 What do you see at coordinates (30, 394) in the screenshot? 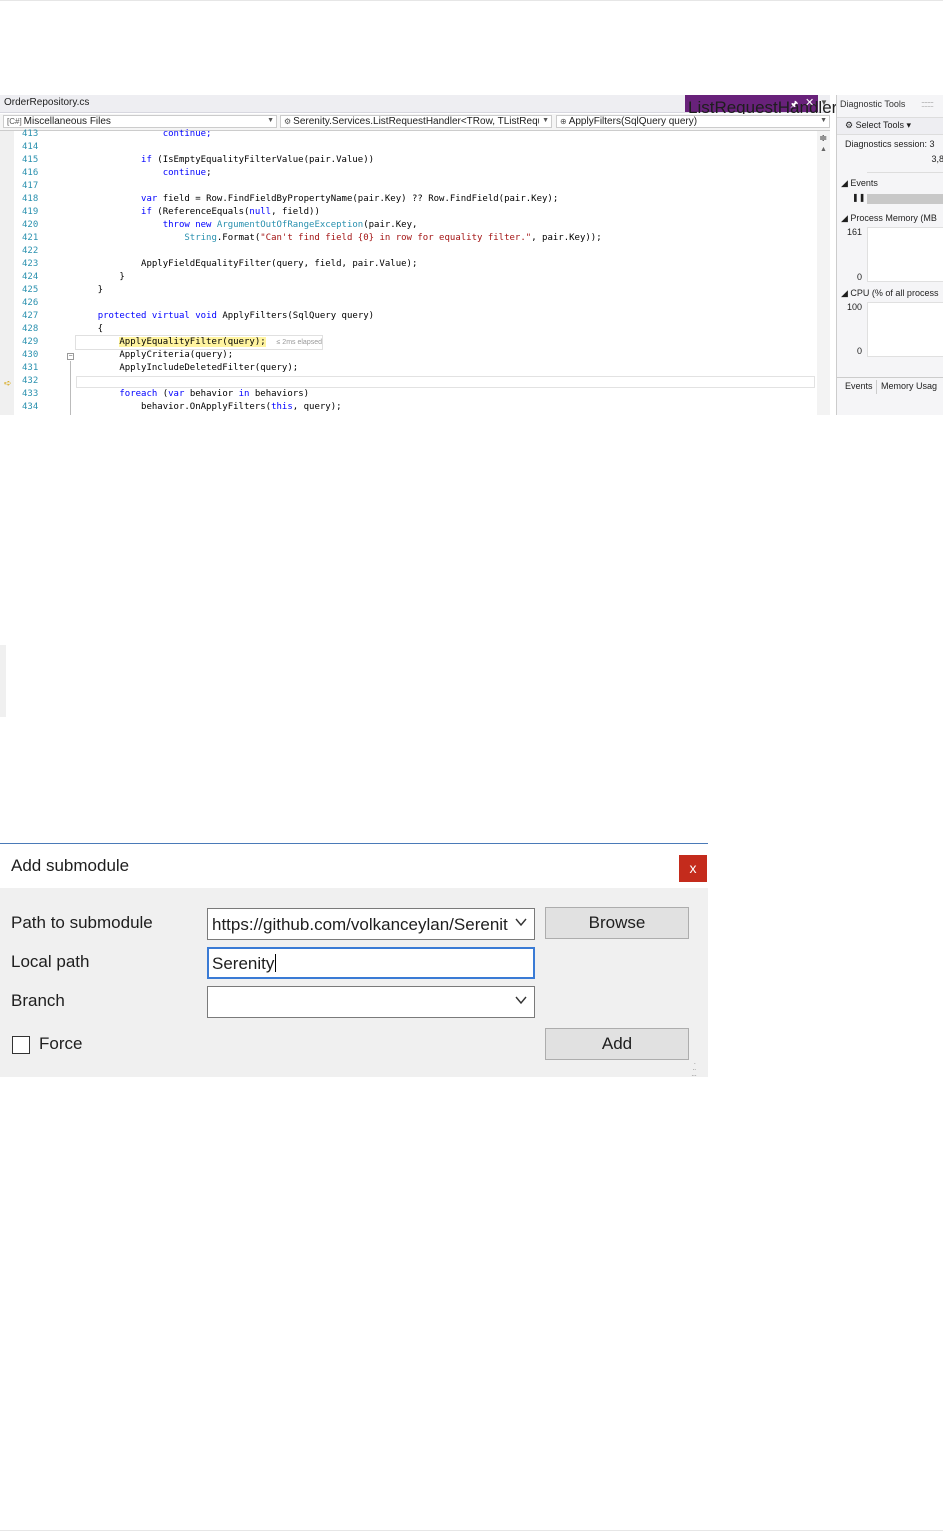
I see `line-number: 433` at bounding box center [30, 394].